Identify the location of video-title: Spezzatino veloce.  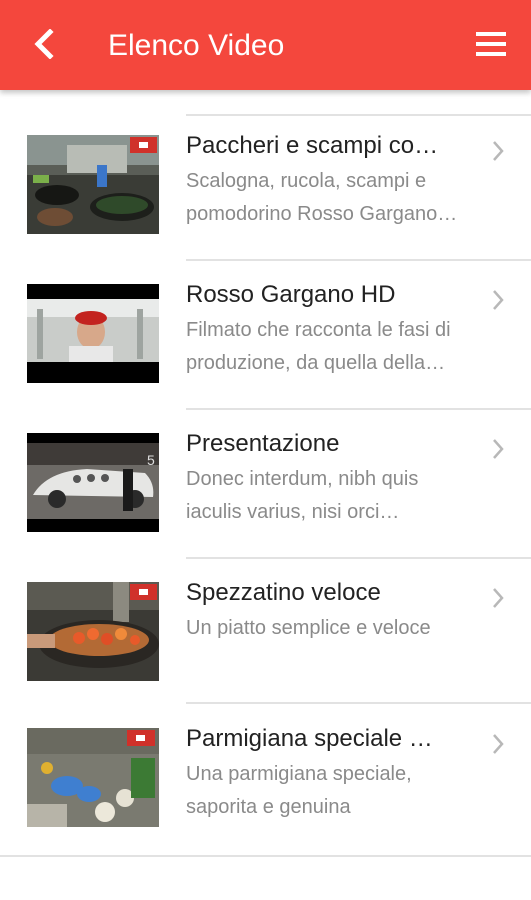
(283, 592).